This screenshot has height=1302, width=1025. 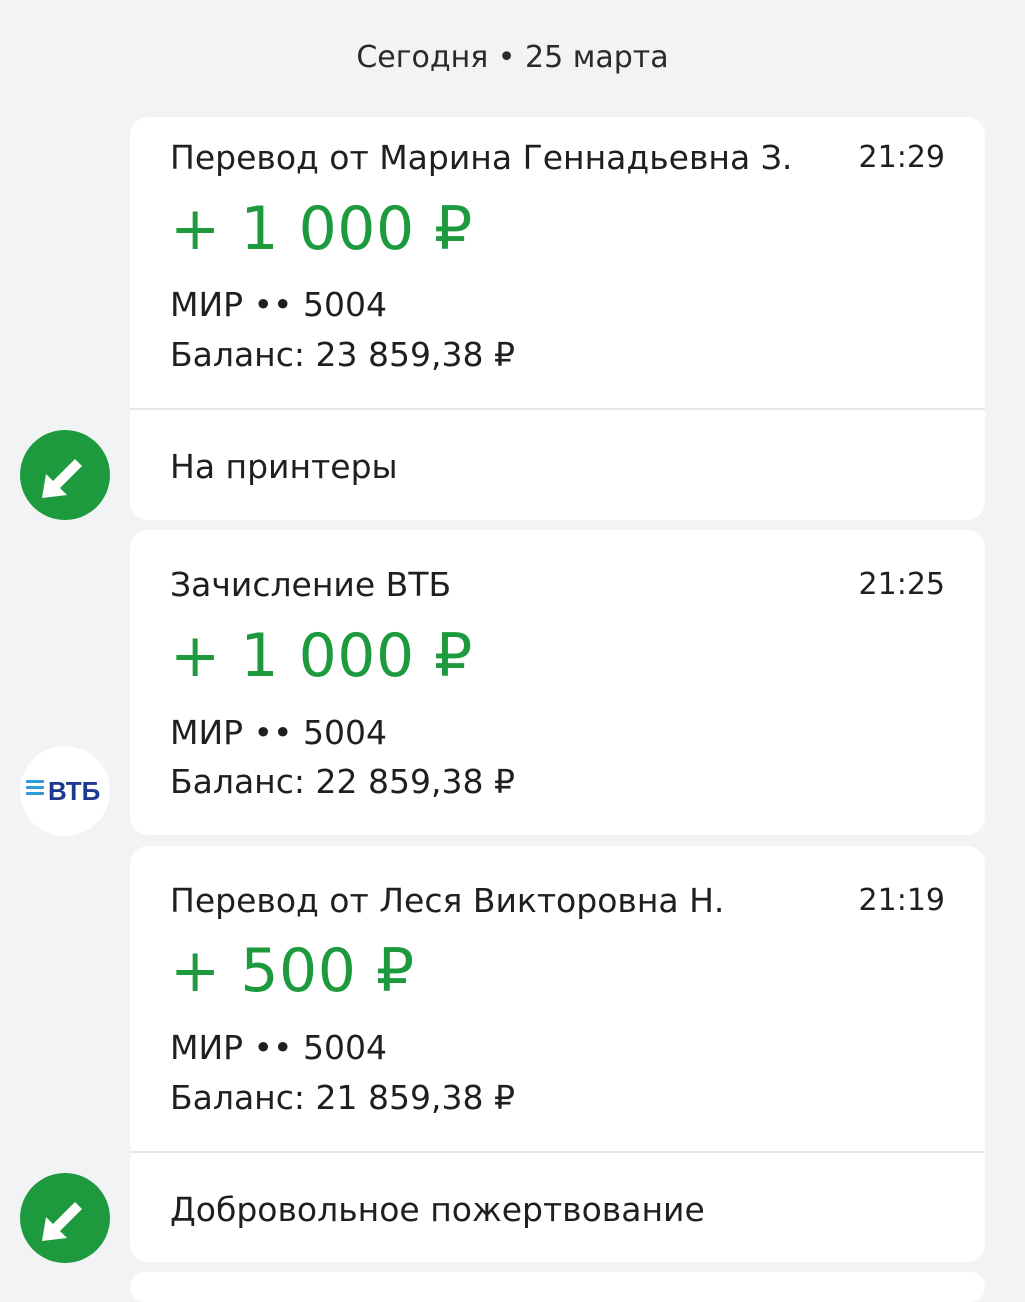 What do you see at coordinates (557, 1287) in the screenshot?
I see `next-transaction-card-edge` at bounding box center [557, 1287].